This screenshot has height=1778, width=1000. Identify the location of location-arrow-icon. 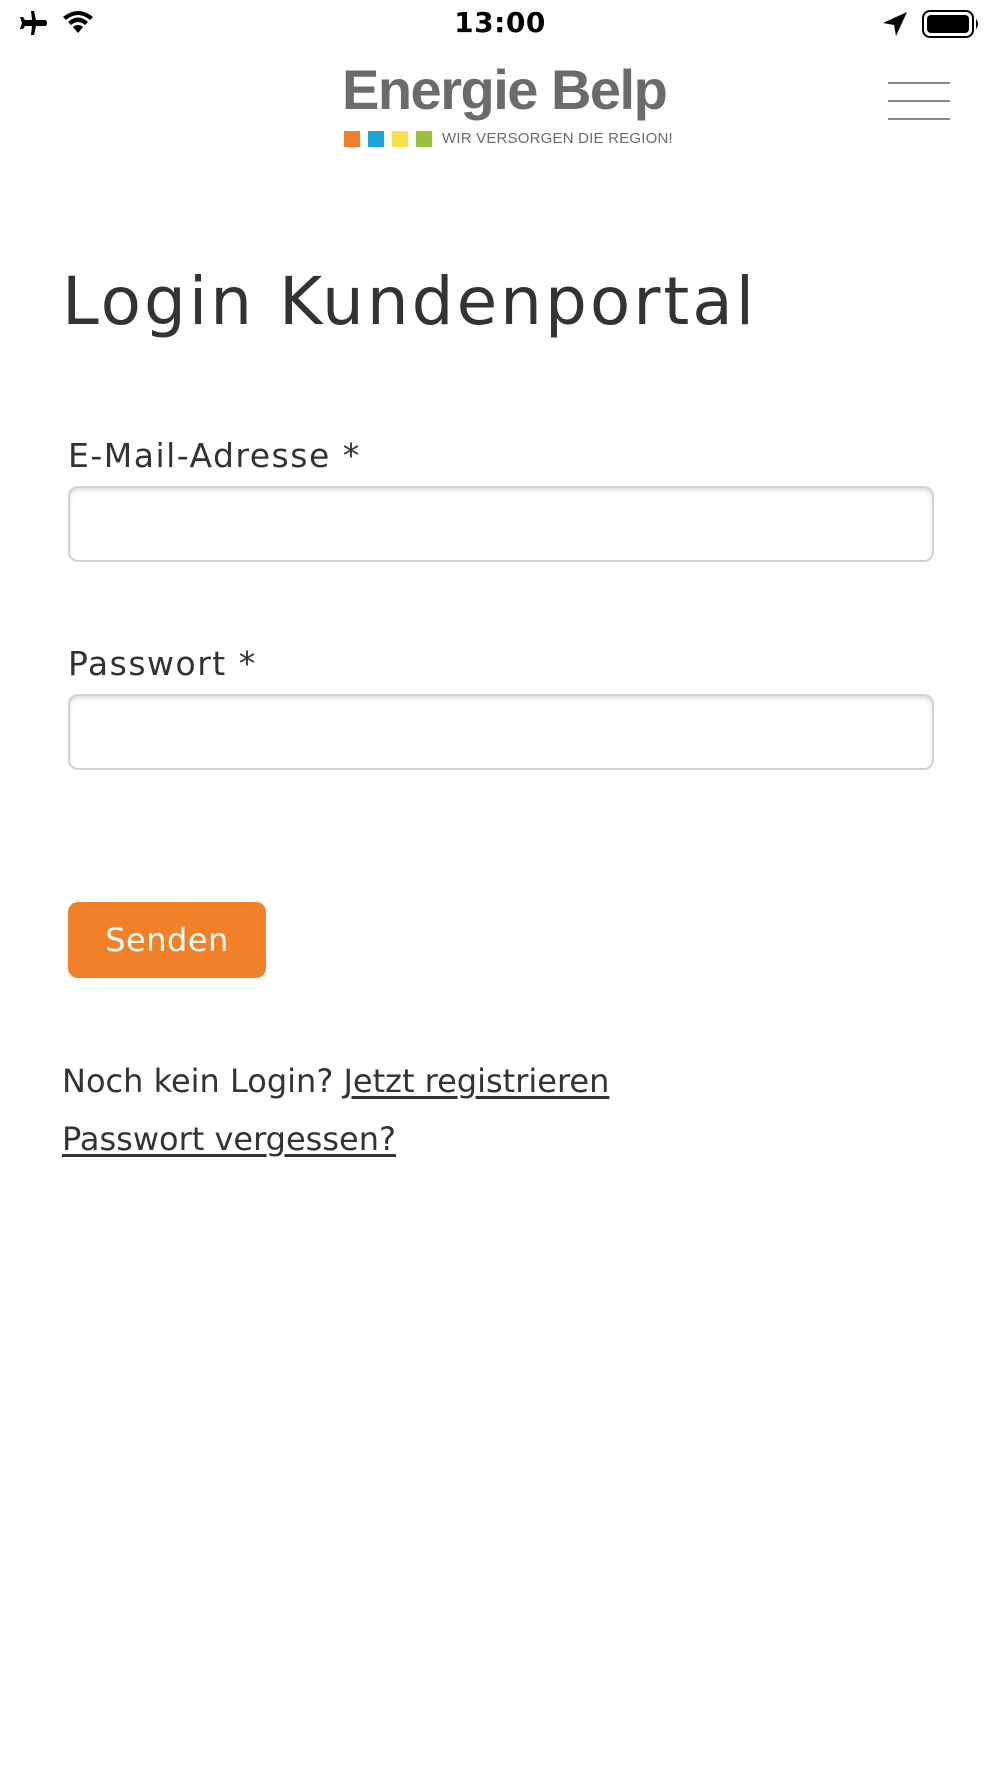
(895, 26).